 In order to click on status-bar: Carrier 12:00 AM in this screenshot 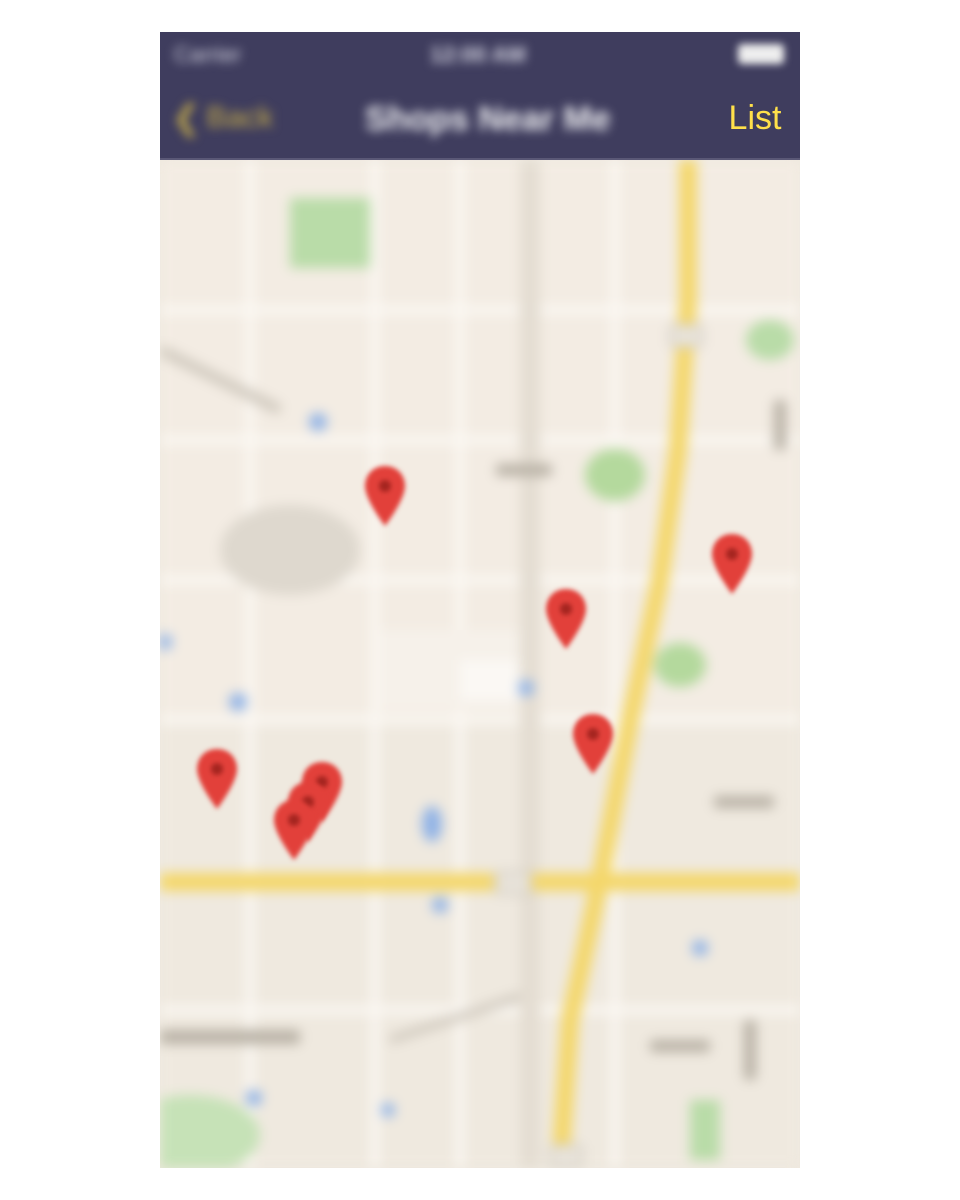, I will do `click(480, 54)`.